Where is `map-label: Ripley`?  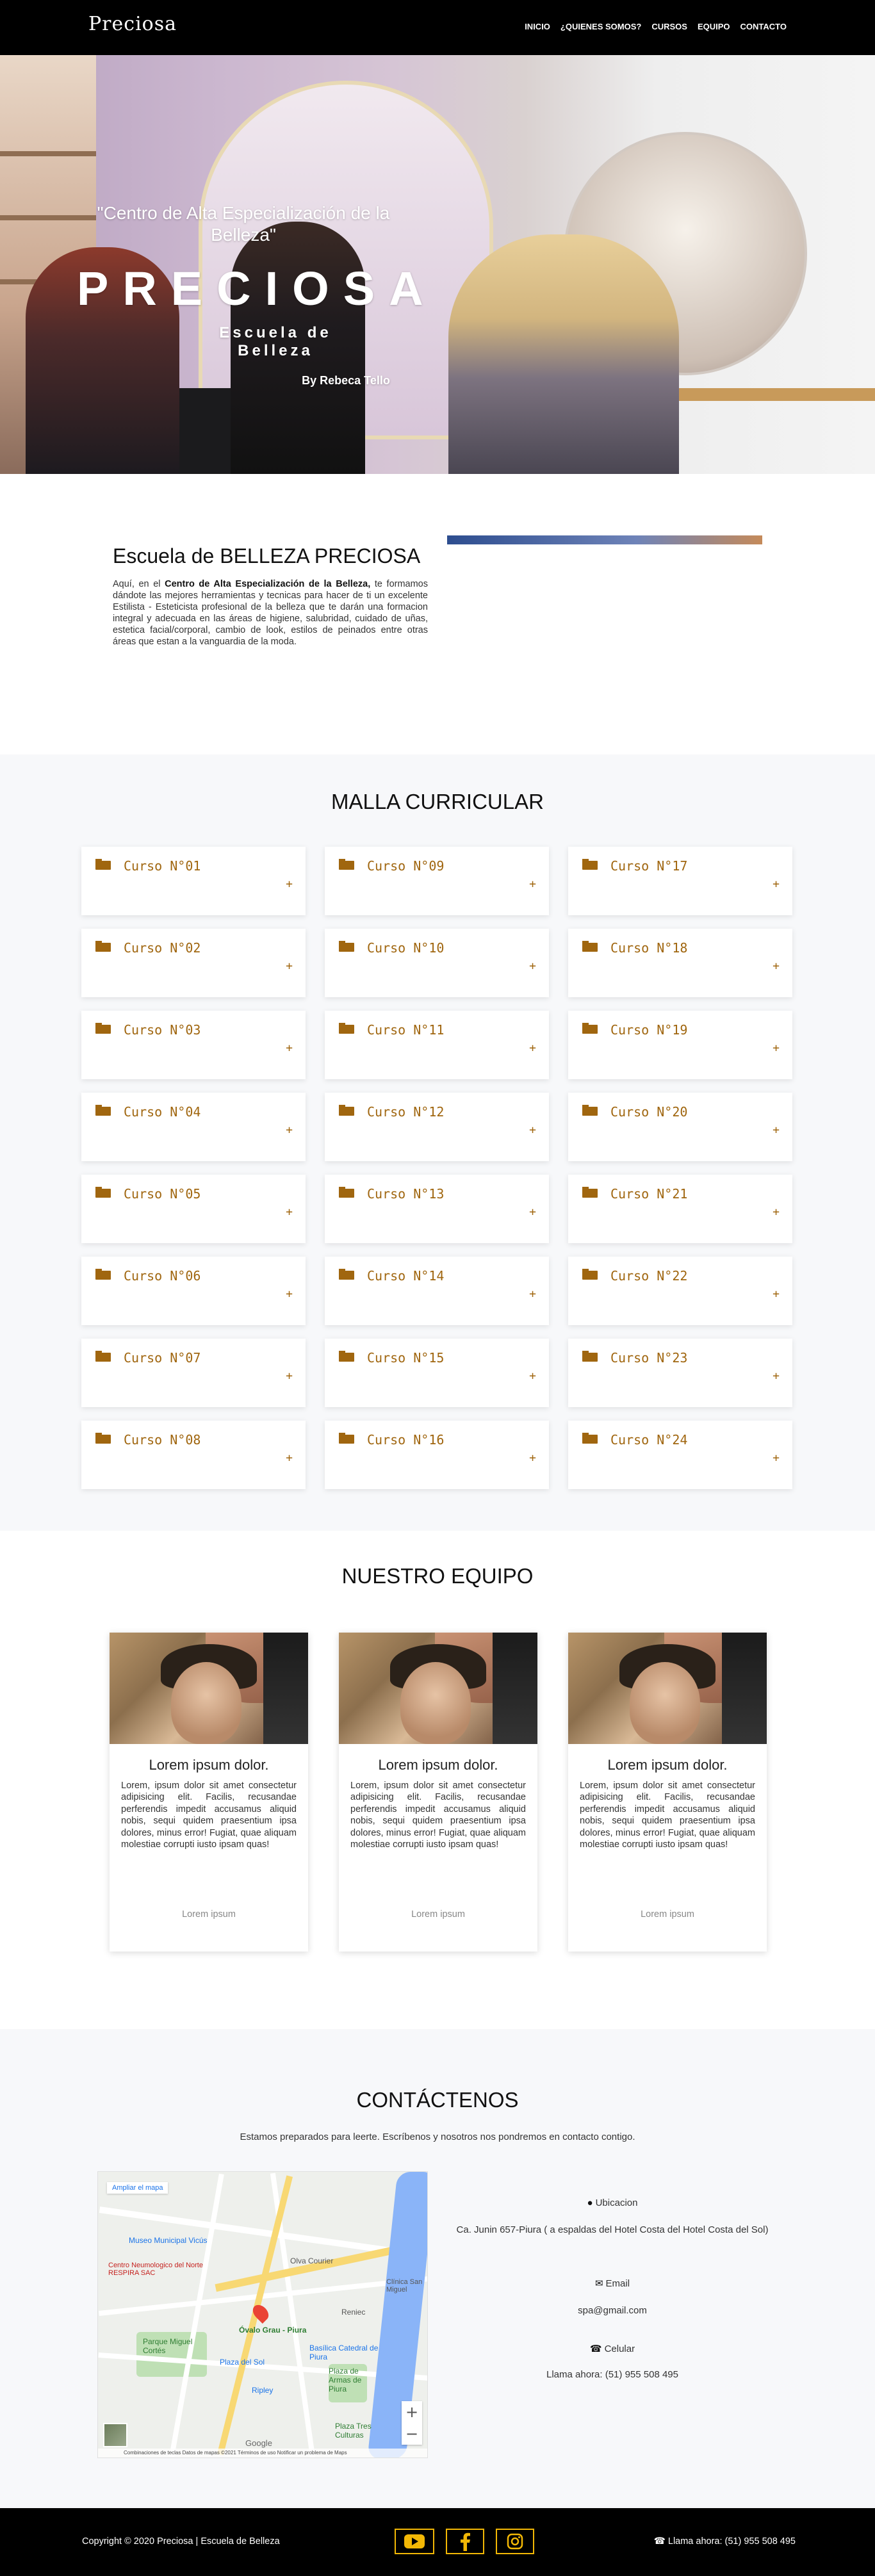
map-label: Ripley is located at coordinates (263, 2390).